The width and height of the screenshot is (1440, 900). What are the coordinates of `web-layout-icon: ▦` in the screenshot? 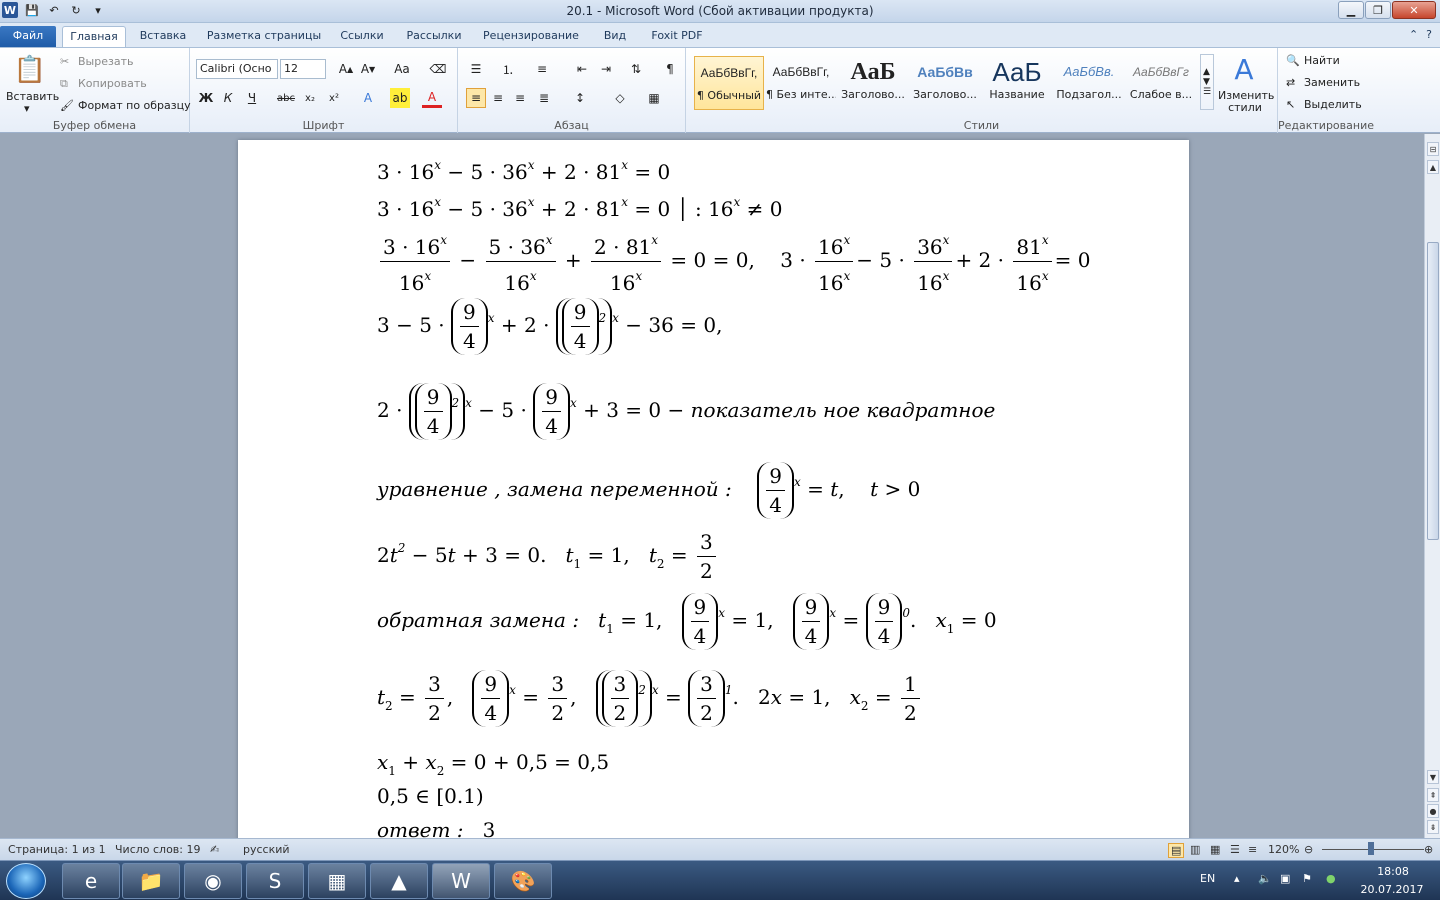 It's located at (1215, 849).